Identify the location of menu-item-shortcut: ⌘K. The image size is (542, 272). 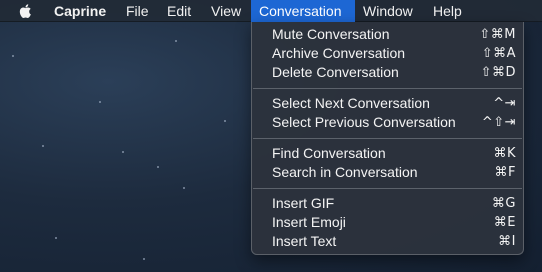
(504, 153).